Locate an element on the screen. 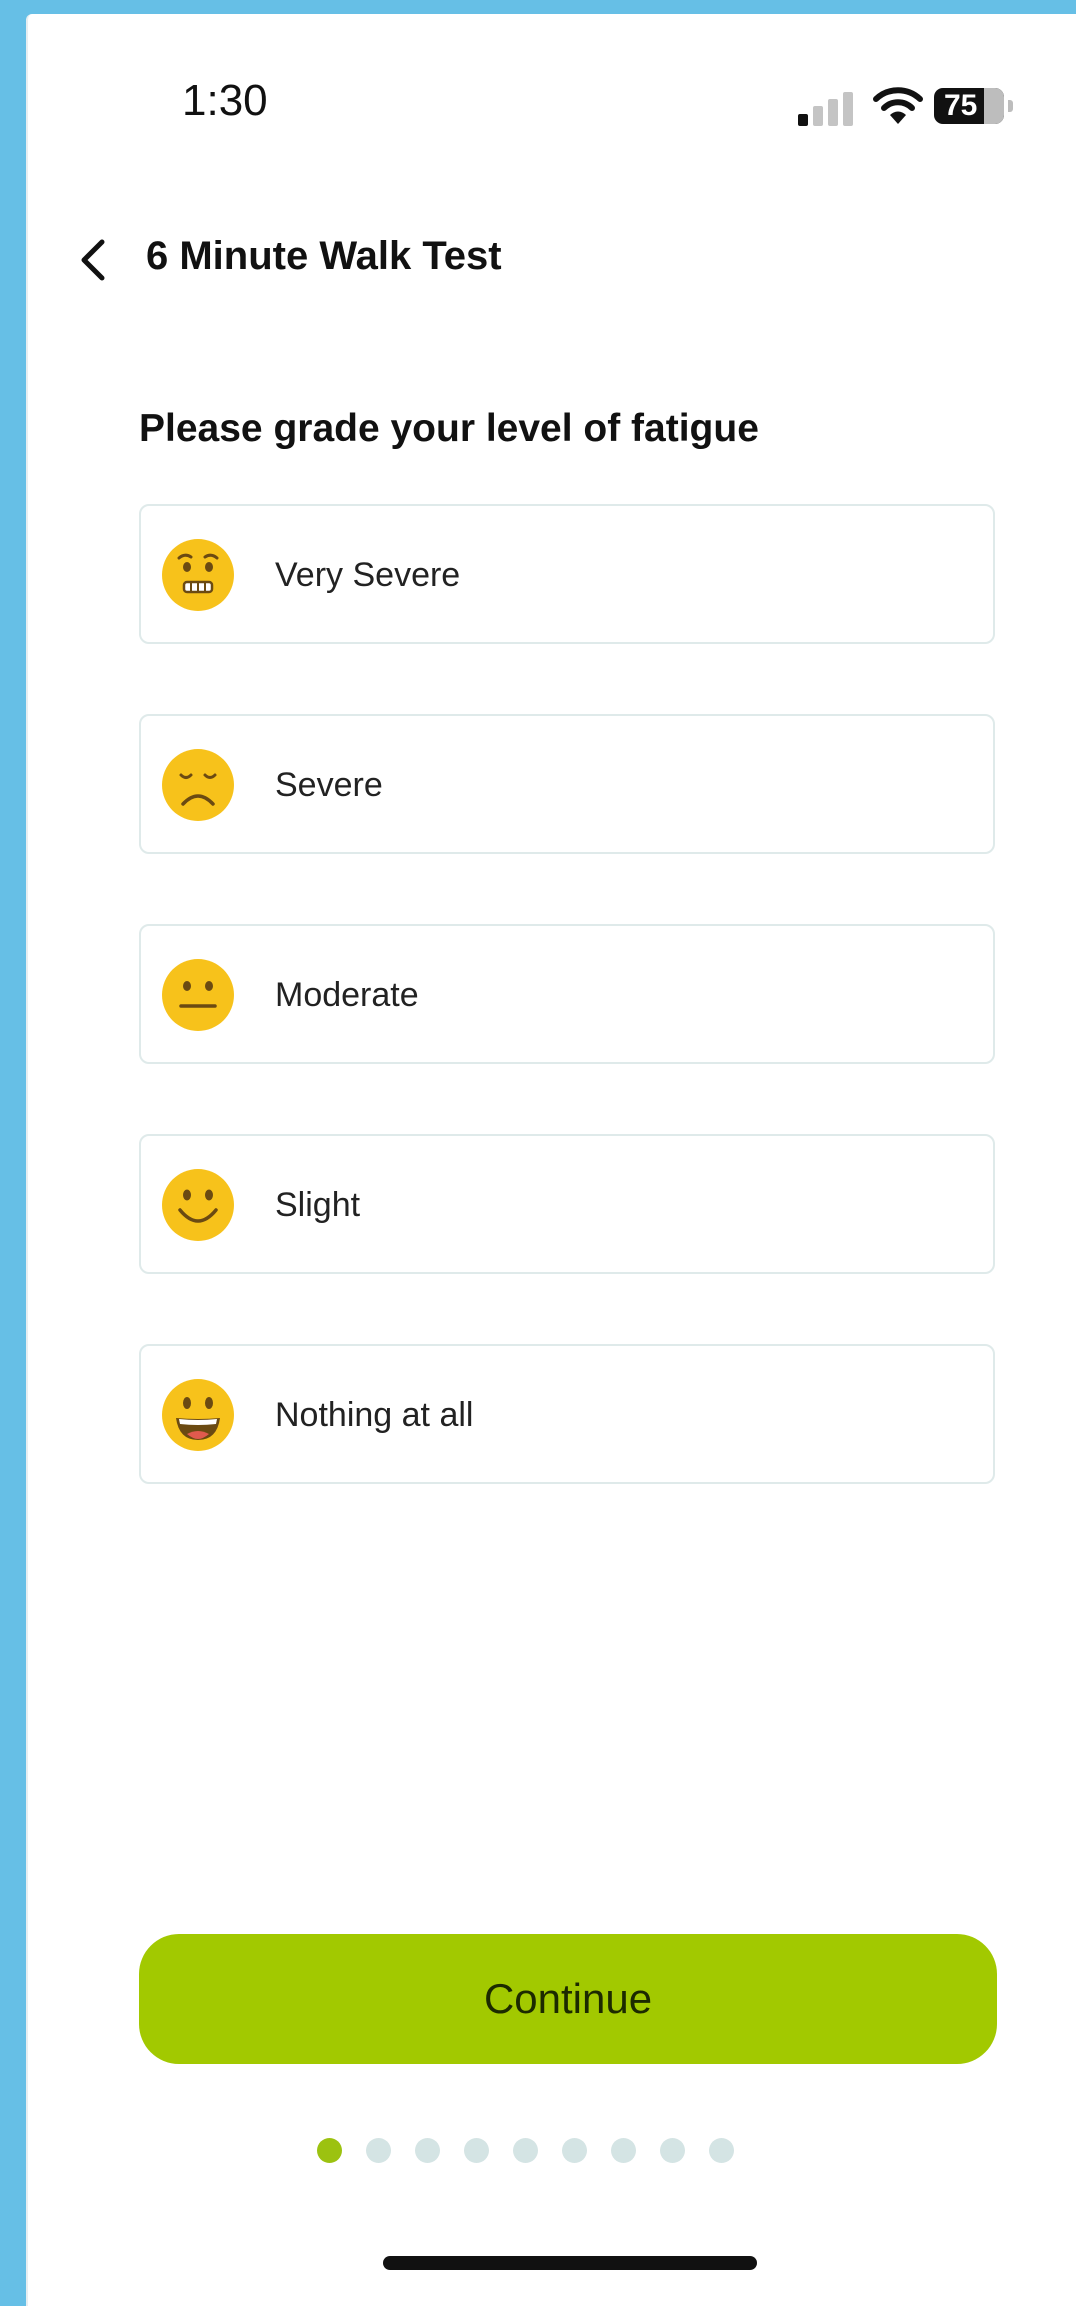 The width and height of the screenshot is (1076, 2306). frowning-face-icon is located at coordinates (198, 785).